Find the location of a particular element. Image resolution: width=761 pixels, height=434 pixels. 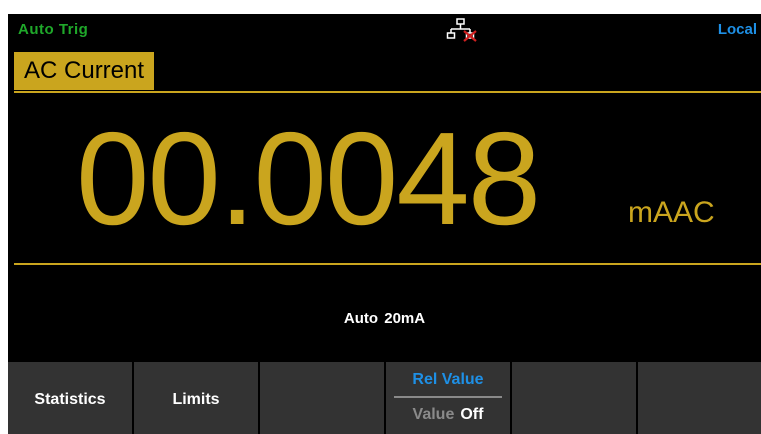

limits-softkey: Limits is located at coordinates (196, 398).